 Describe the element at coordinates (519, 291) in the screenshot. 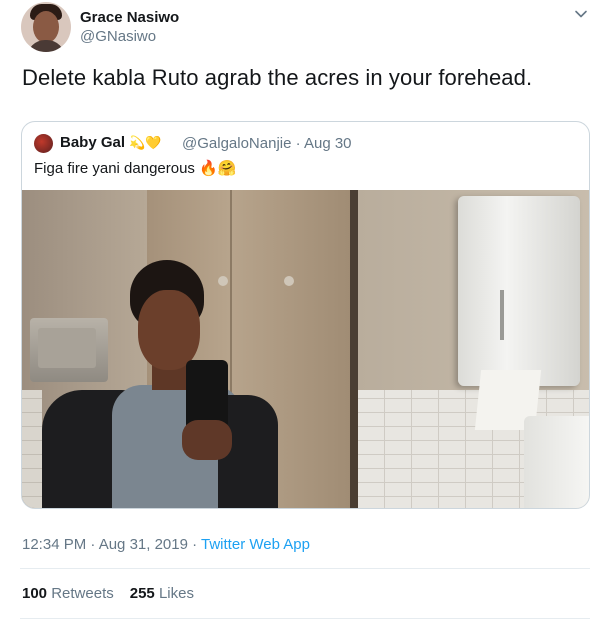

I see `photo-towel-dispenser` at that location.